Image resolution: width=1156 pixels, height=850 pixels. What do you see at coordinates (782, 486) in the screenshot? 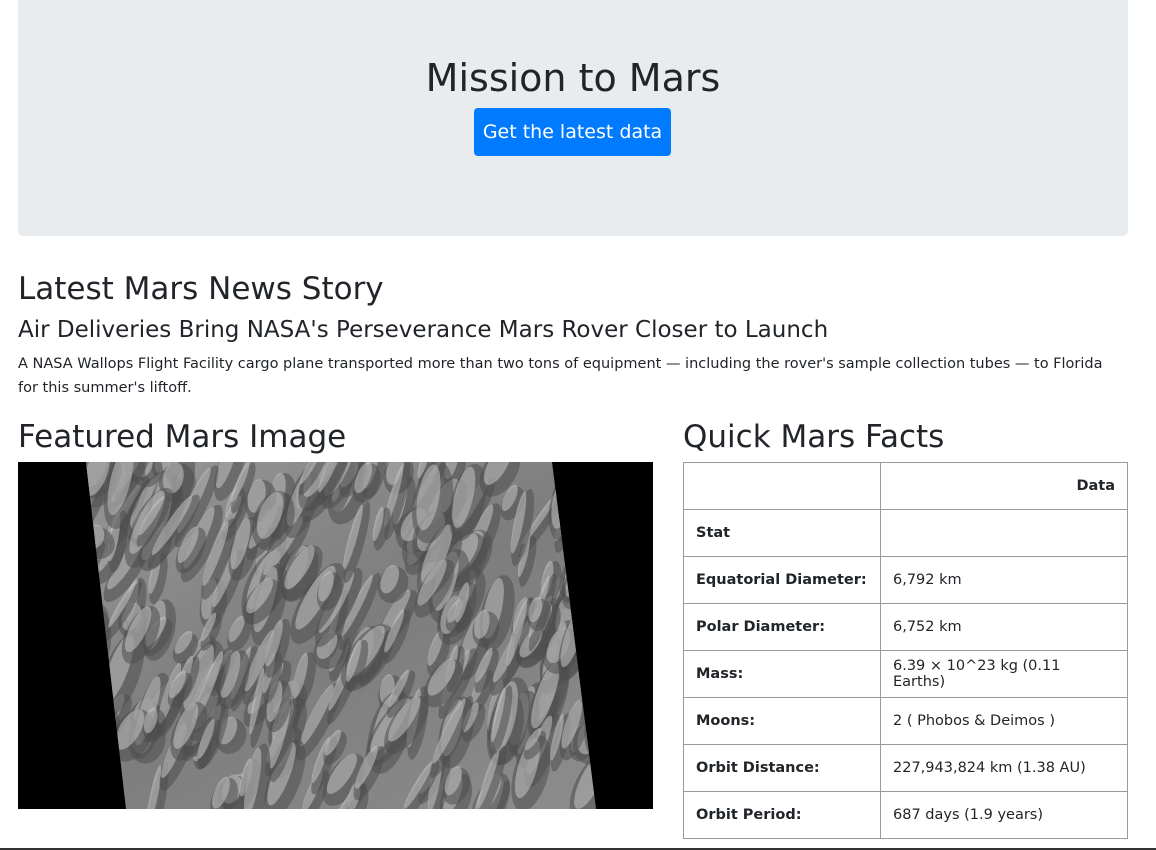
I see `table-header-empty` at bounding box center [782, 486].